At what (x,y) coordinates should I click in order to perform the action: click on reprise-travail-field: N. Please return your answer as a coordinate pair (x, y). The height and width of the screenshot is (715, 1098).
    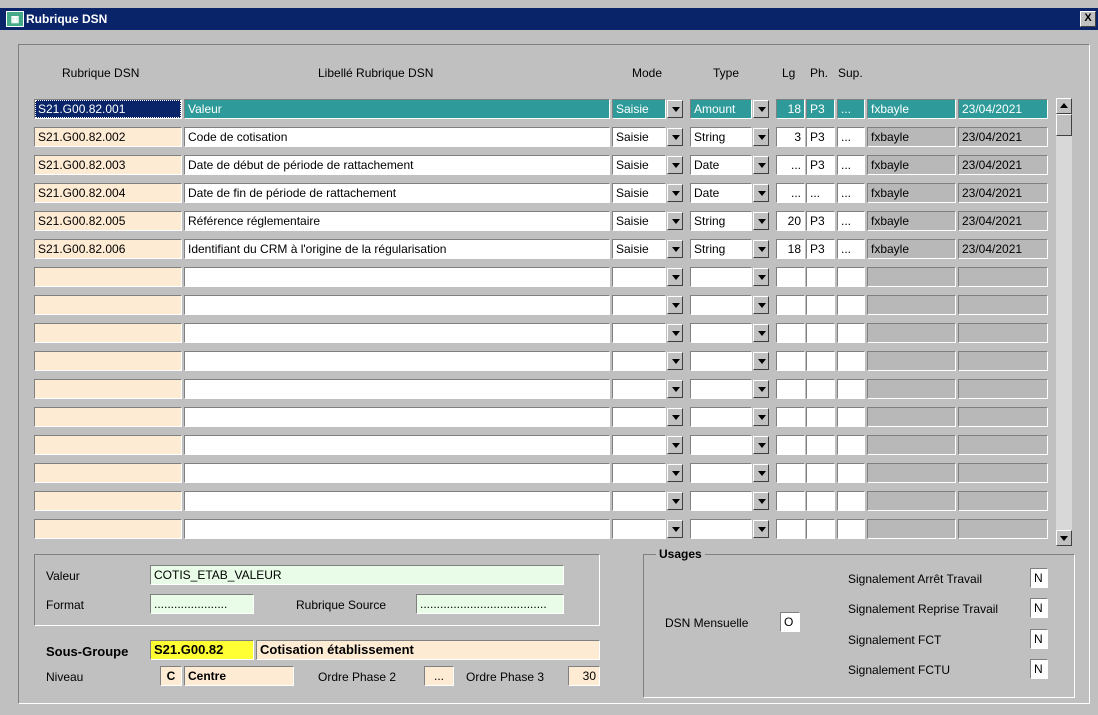
    Looking at the image, I should click on (1039, 608).